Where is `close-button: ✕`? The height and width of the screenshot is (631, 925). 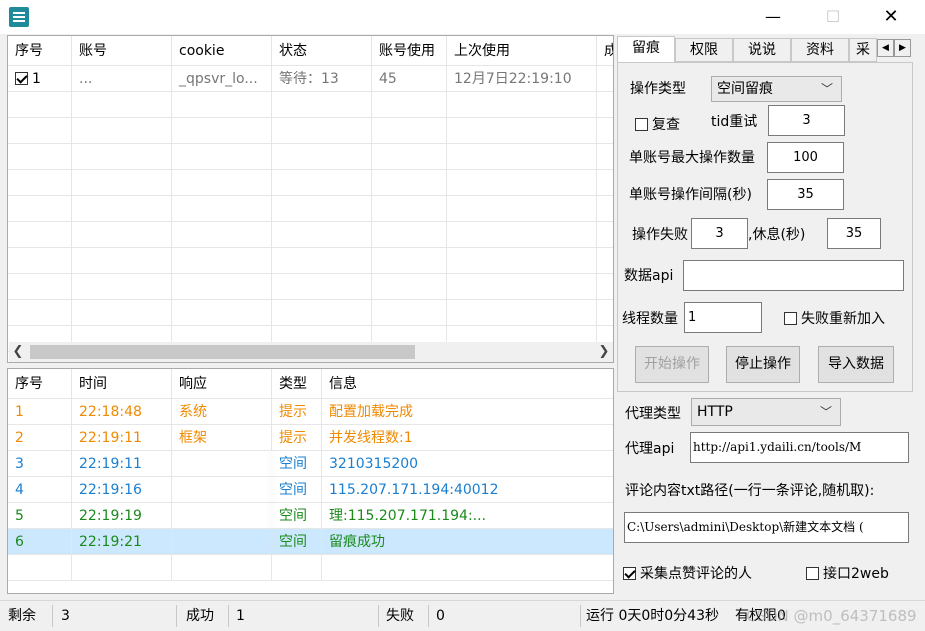 close-button: ✕ is located at coordinates (891, 17).